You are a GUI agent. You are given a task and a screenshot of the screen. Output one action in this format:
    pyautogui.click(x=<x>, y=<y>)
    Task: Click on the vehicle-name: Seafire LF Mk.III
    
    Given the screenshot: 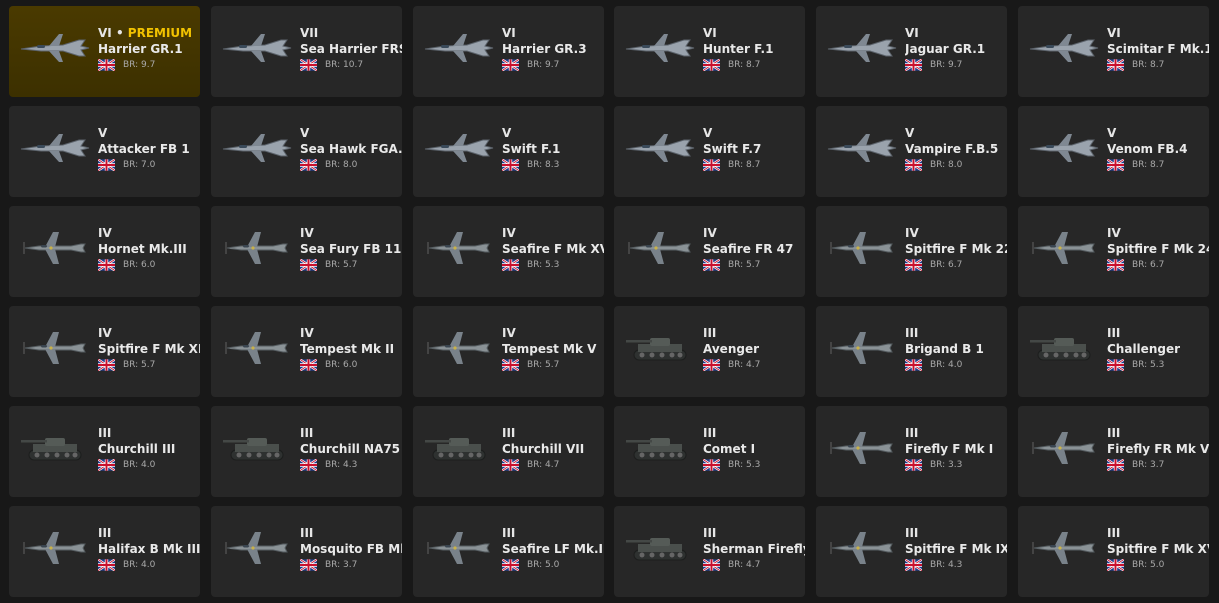 What is the action you would take?
    pyautogui.click(x=553, y=549)
    